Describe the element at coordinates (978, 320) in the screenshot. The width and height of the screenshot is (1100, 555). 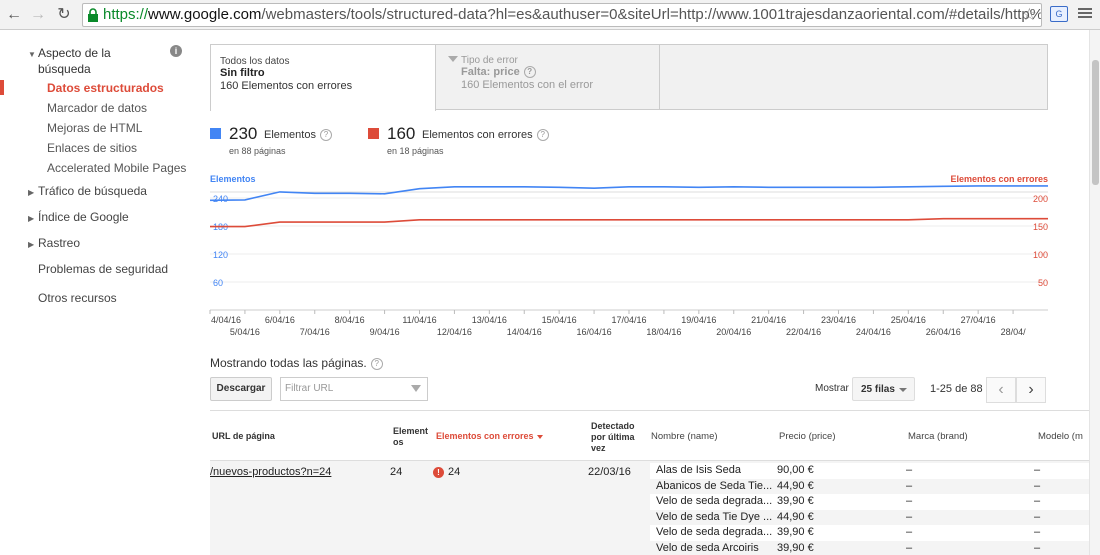
I see `x-tick-label: 27/04/16` at that location.